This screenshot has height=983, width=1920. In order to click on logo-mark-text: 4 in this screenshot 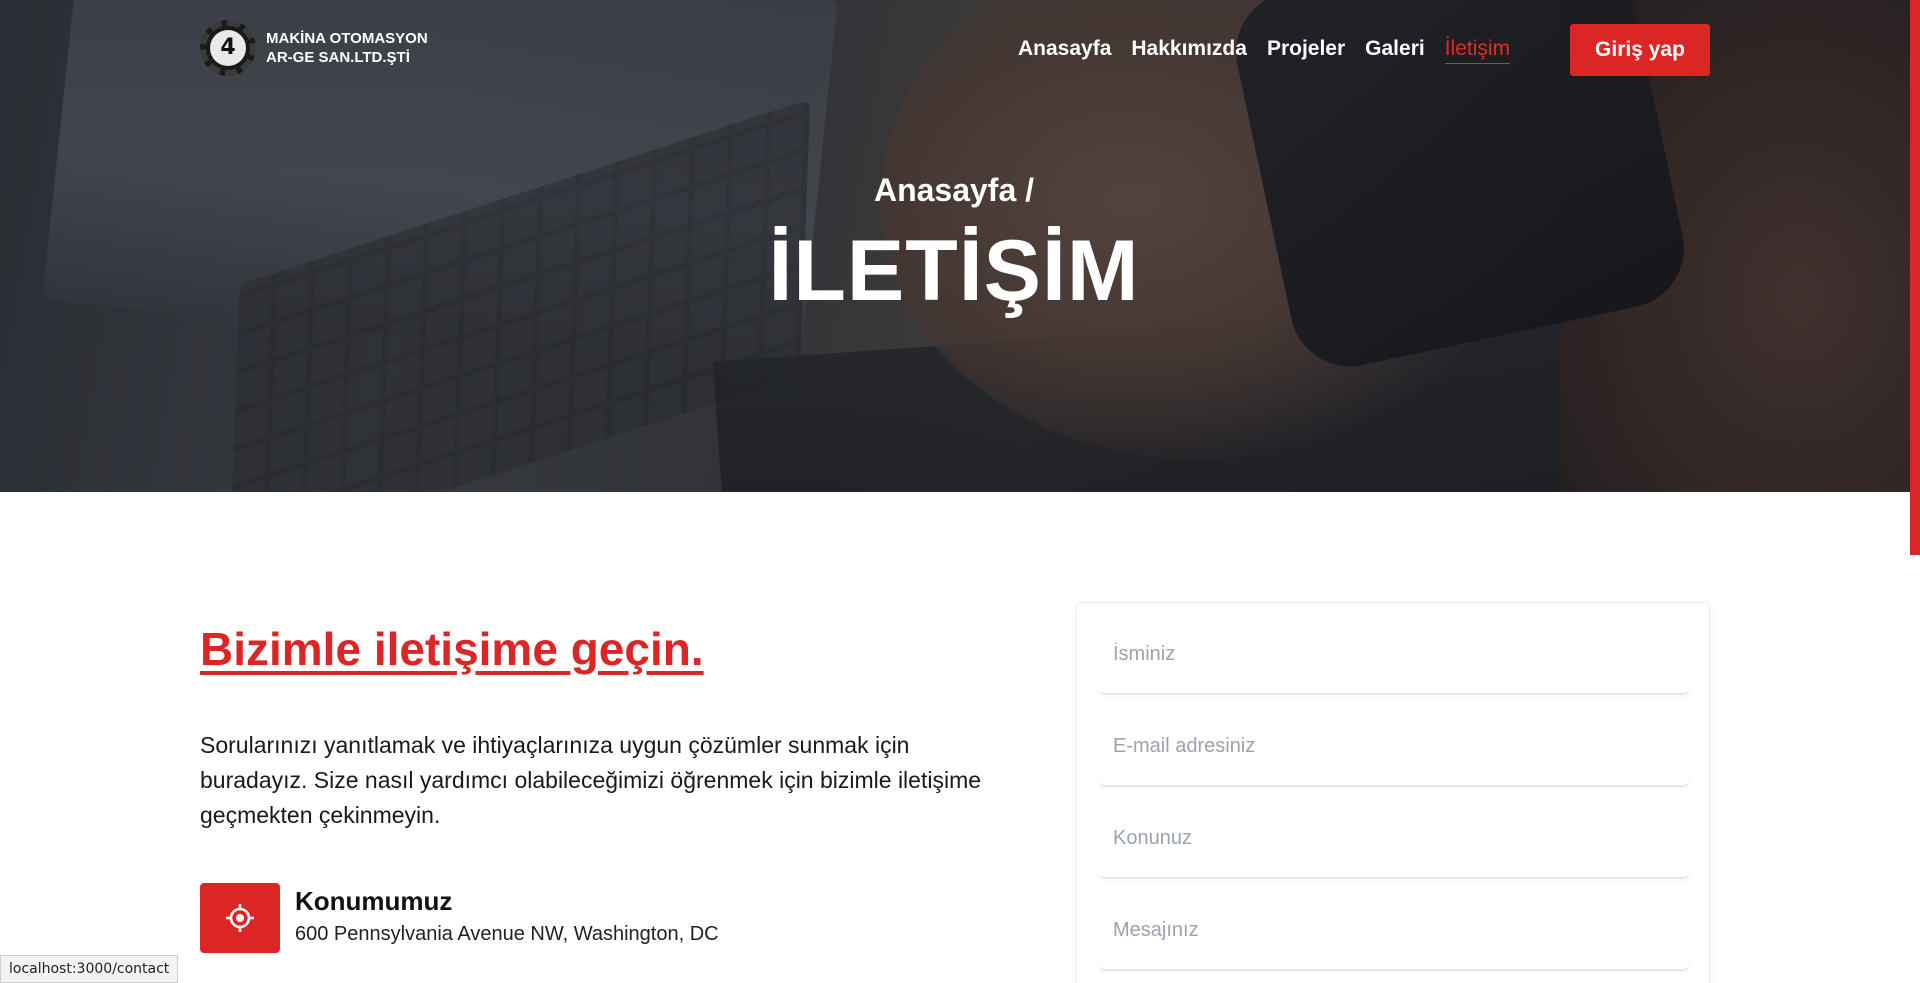, I will do `click(228, 48)`.